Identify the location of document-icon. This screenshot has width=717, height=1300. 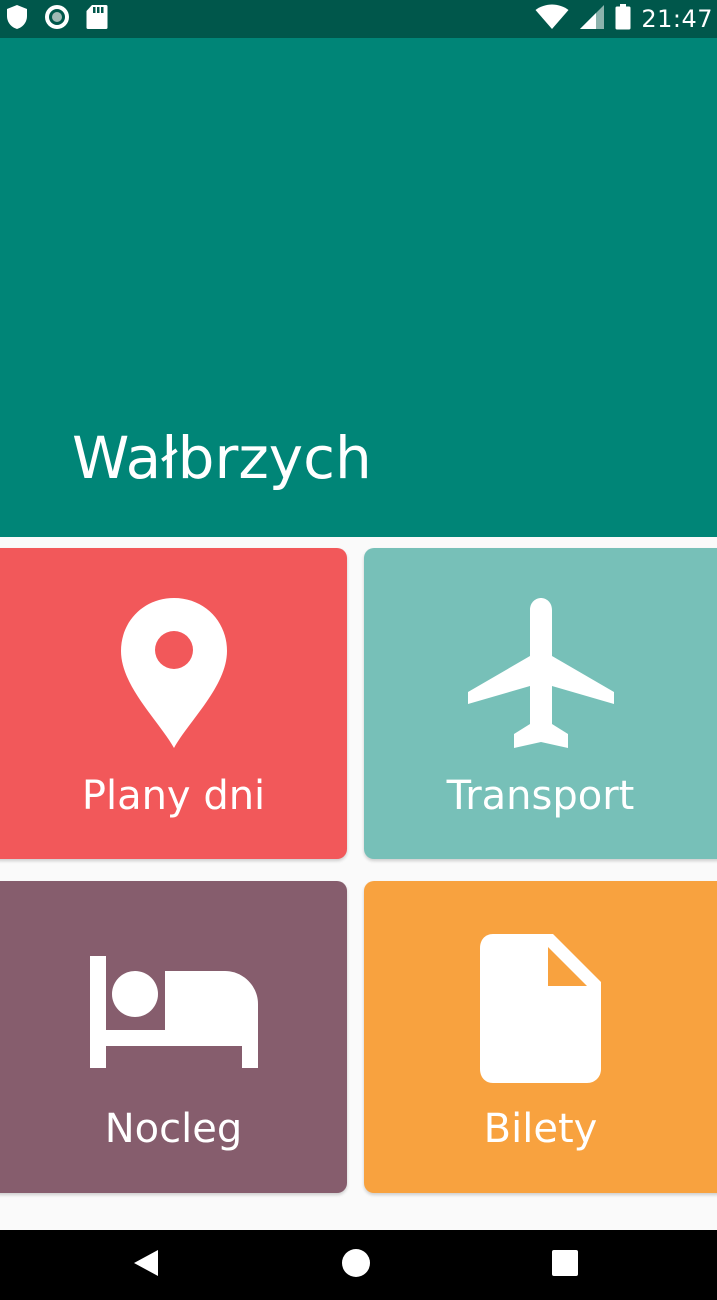
(541, 1009).